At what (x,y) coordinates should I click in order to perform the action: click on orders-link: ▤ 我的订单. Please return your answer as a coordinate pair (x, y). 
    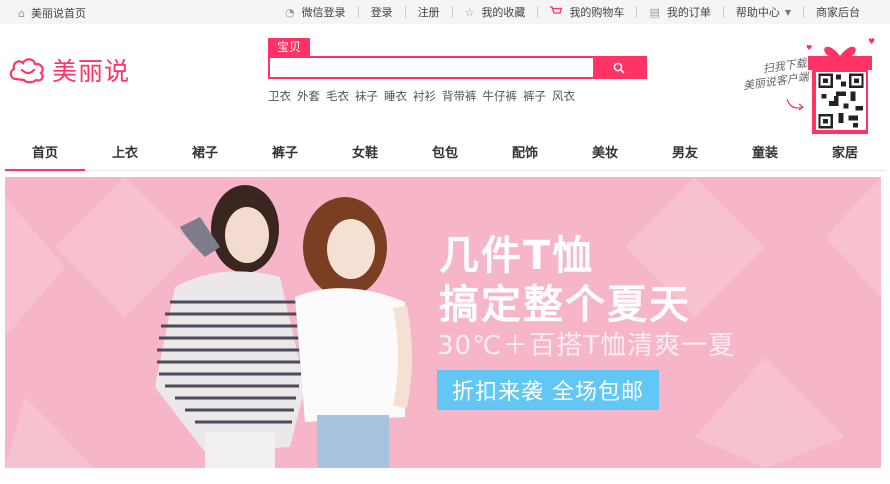
    Looking at the image, I should click on (679, 12).